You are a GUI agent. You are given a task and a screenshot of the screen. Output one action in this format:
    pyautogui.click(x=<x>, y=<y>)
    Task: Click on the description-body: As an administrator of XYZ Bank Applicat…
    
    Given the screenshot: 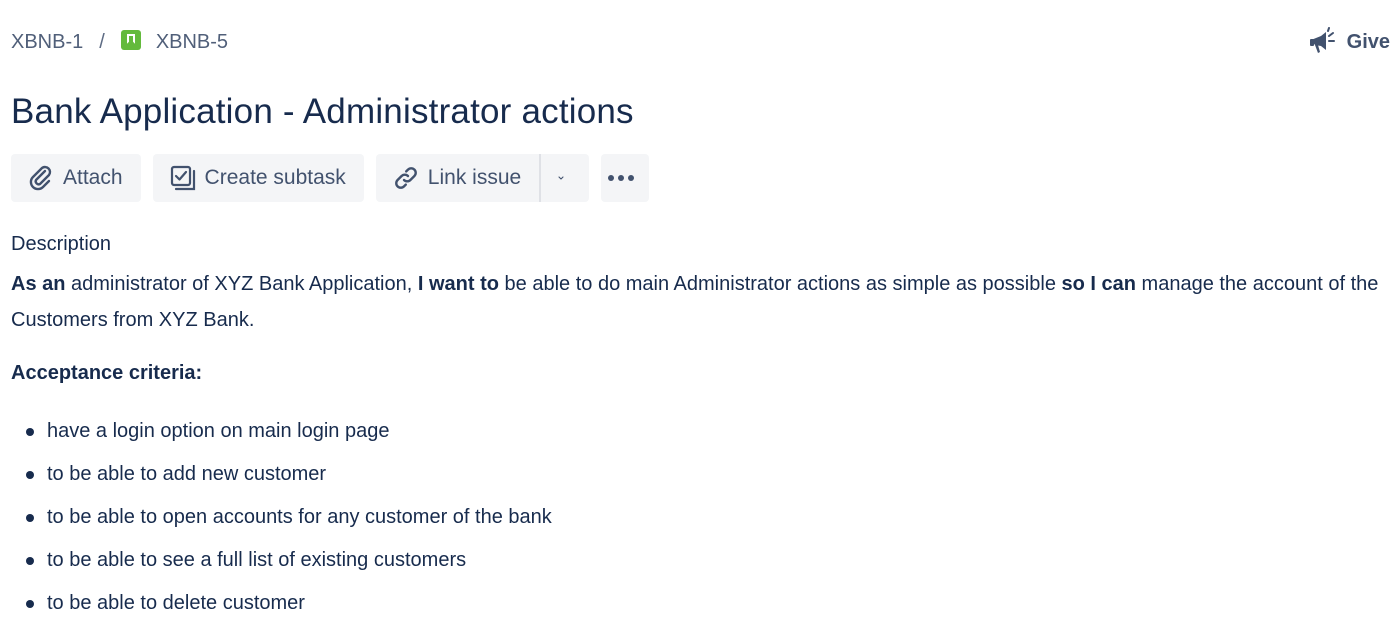 What is the action you would take?
    pyautogui.click(x=696, y=302)
    